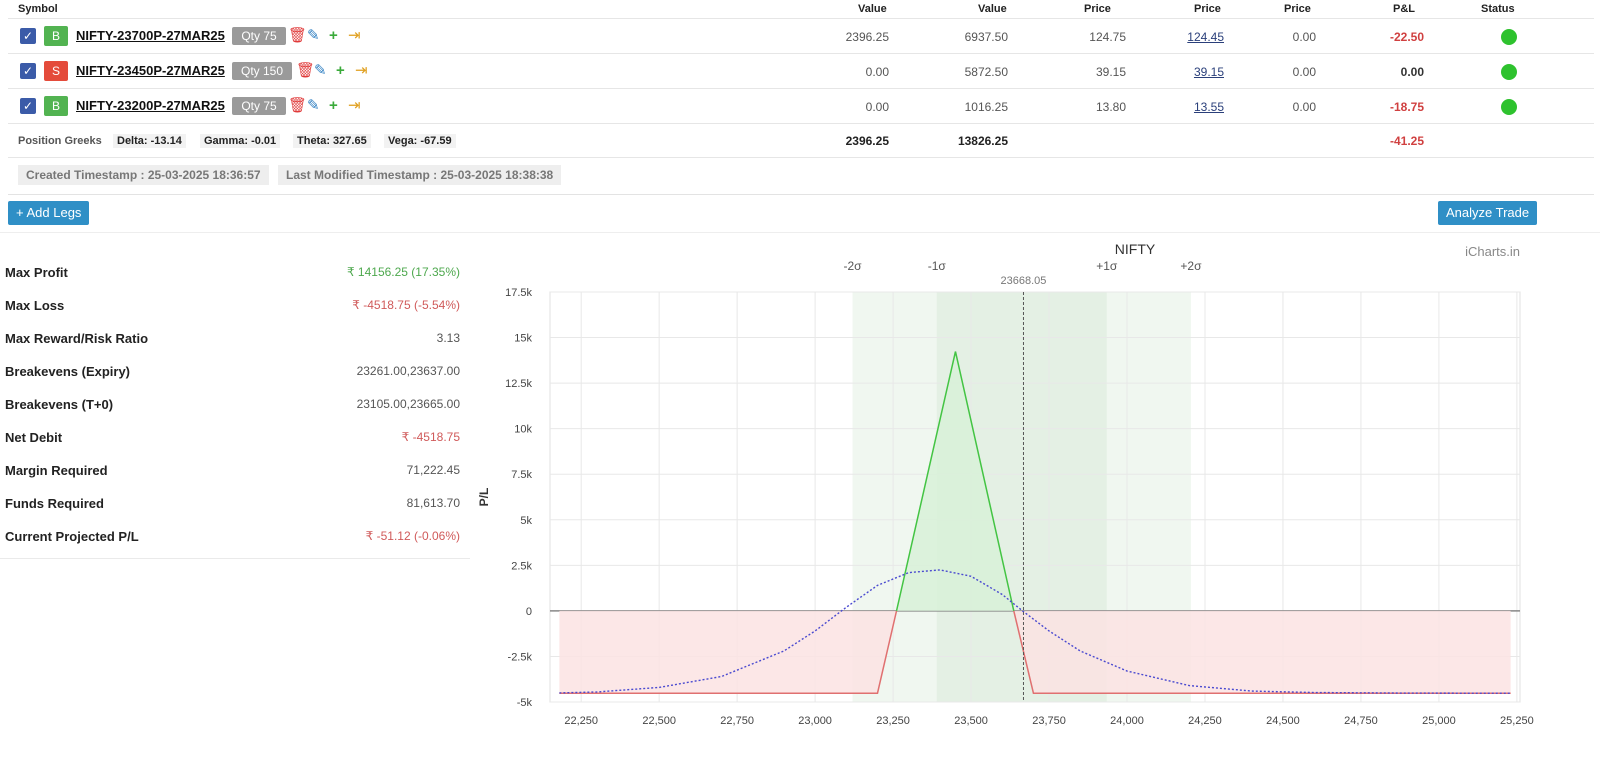  What do you see at coordinates (526, 521) in the screenshot?
I see `y-tick-label: 5k` at bounding box center [526, 521].